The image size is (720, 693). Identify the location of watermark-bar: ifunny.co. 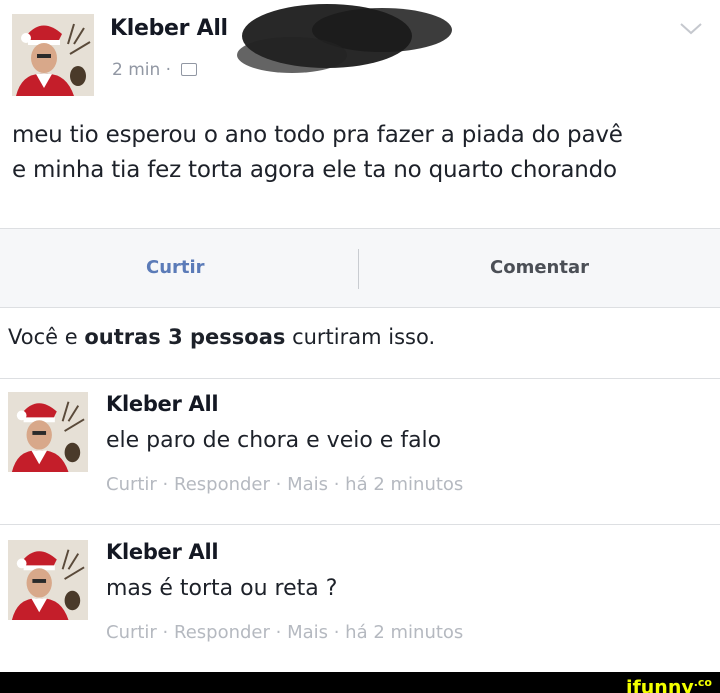
(360, 682).